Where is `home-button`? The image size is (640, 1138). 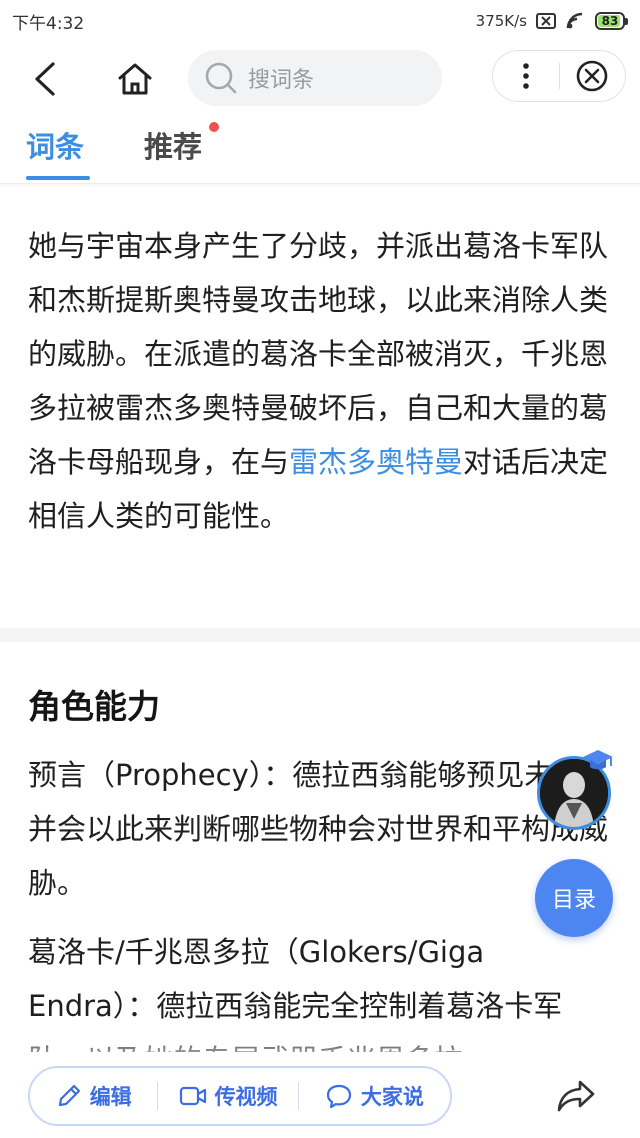 home-button is located at coordinates (135, 79).